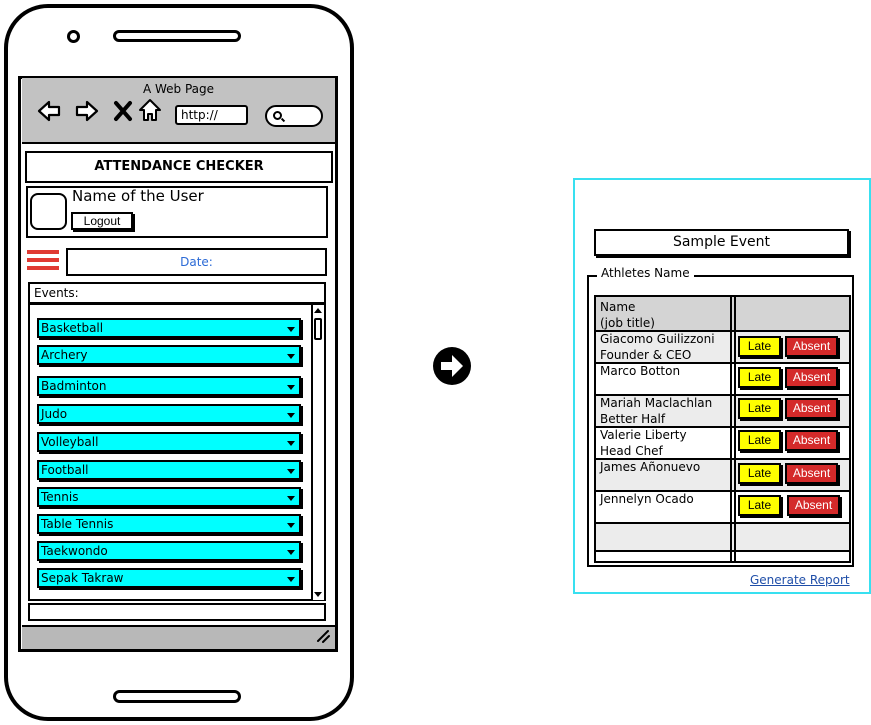 This screenshot has height=725, width=871. Describe the element at coordinates (627, 315) in the screenshot. I see `header-name: Name (job title)` at that location.